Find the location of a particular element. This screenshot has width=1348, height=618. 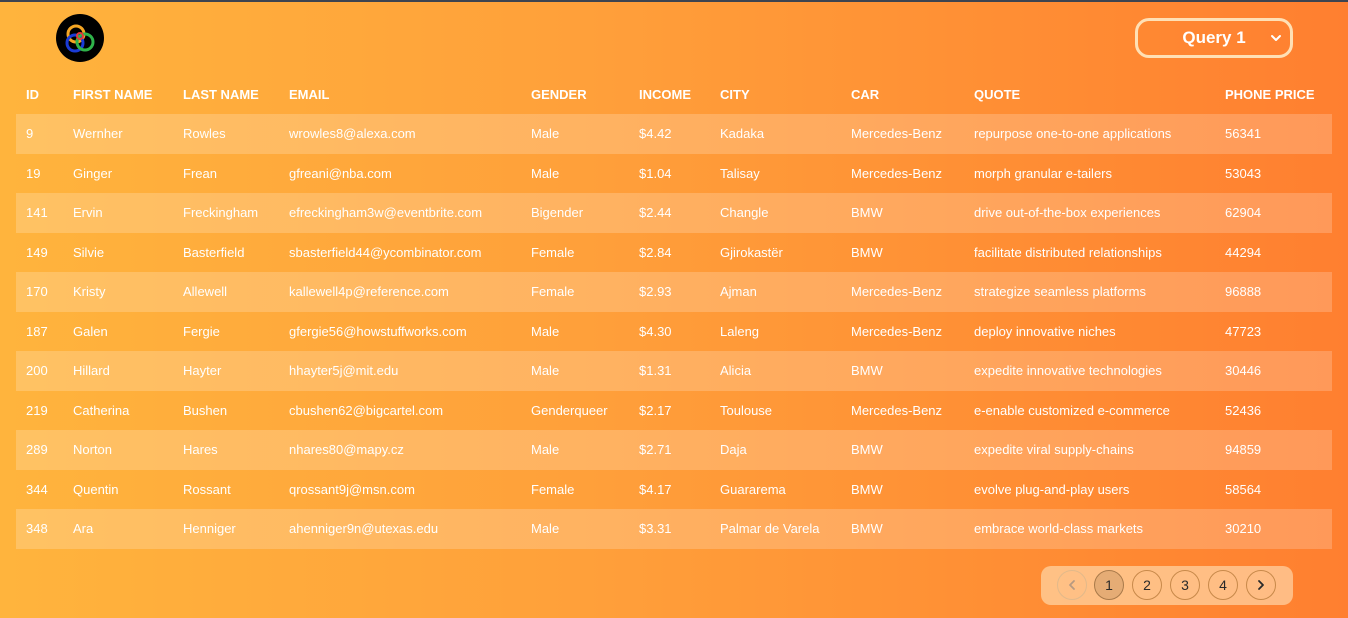

cell-last-name: Hayter is located at coordinates (202, 371).